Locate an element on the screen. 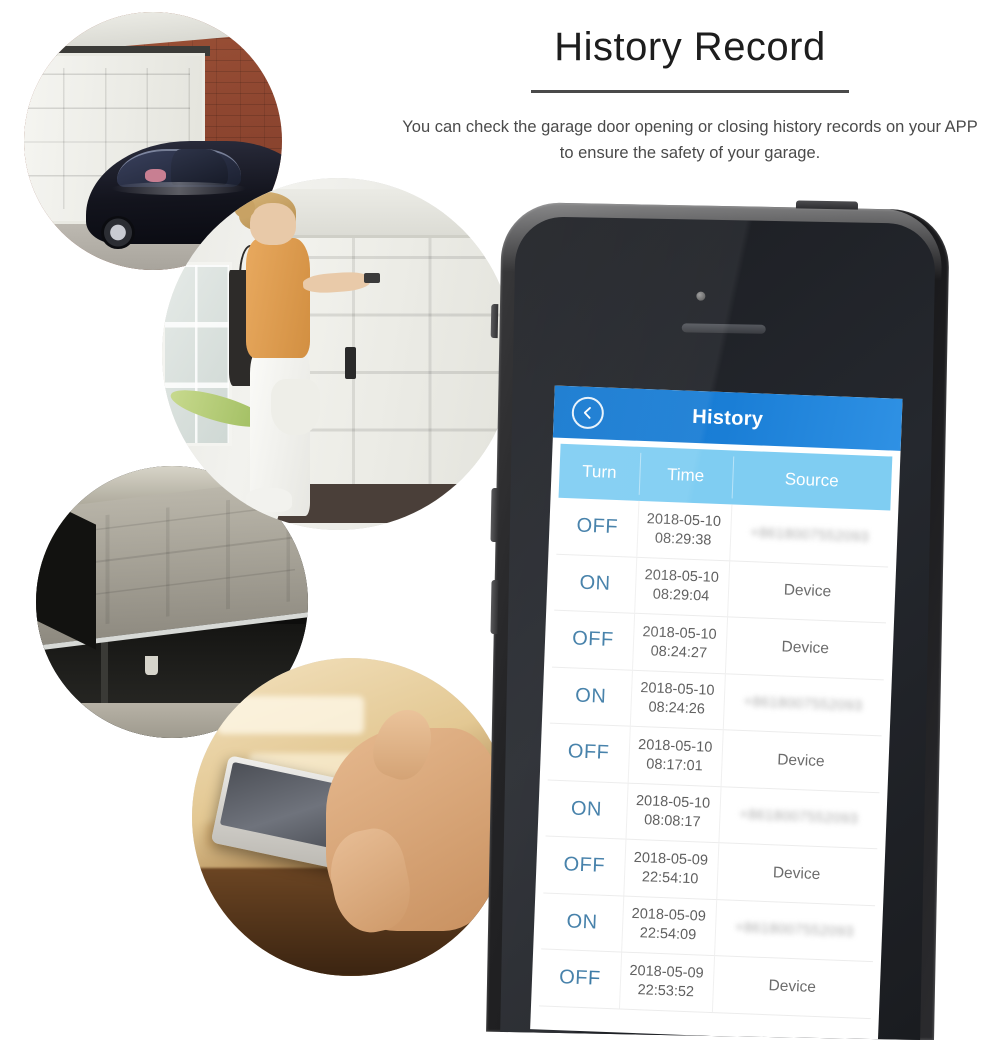 The width and height of the screenshot is (1000, 1040). garage-remote-control is located at coordinates (372, 278).